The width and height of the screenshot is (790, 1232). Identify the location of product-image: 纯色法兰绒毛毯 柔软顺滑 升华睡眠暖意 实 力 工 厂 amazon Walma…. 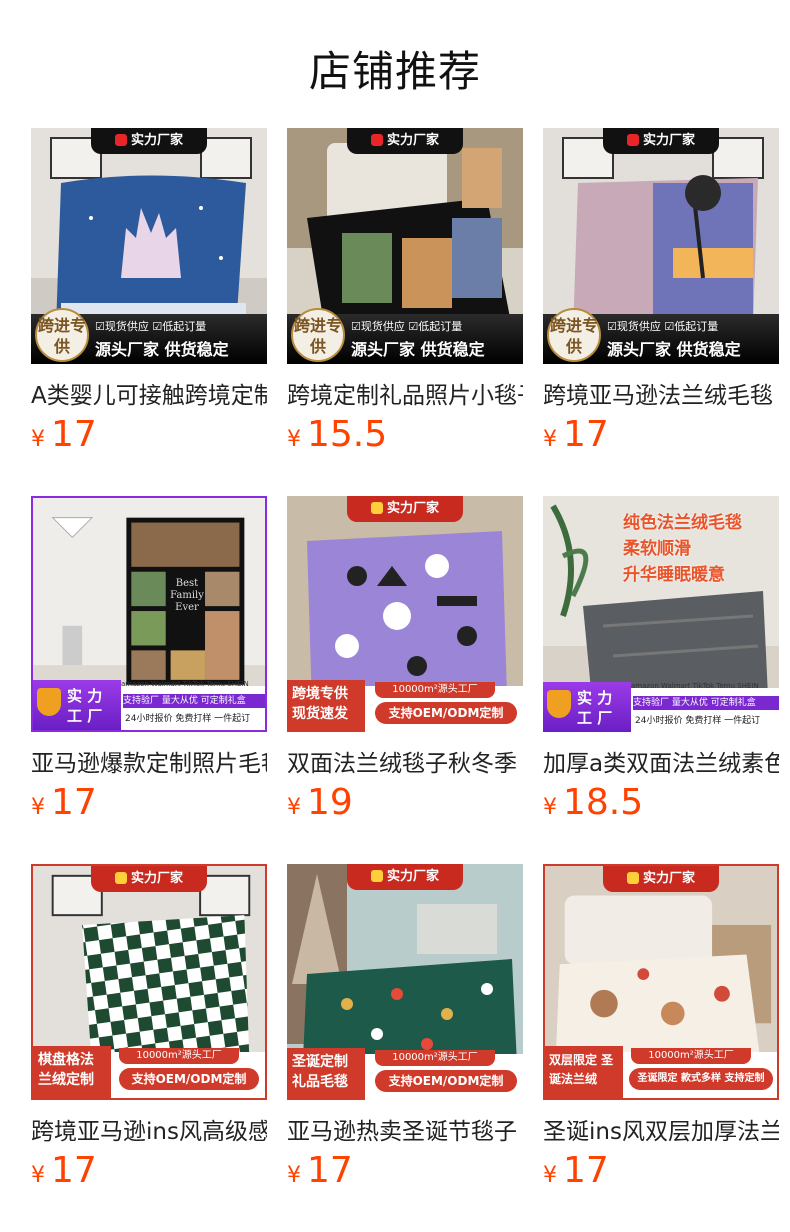
(661, 614).